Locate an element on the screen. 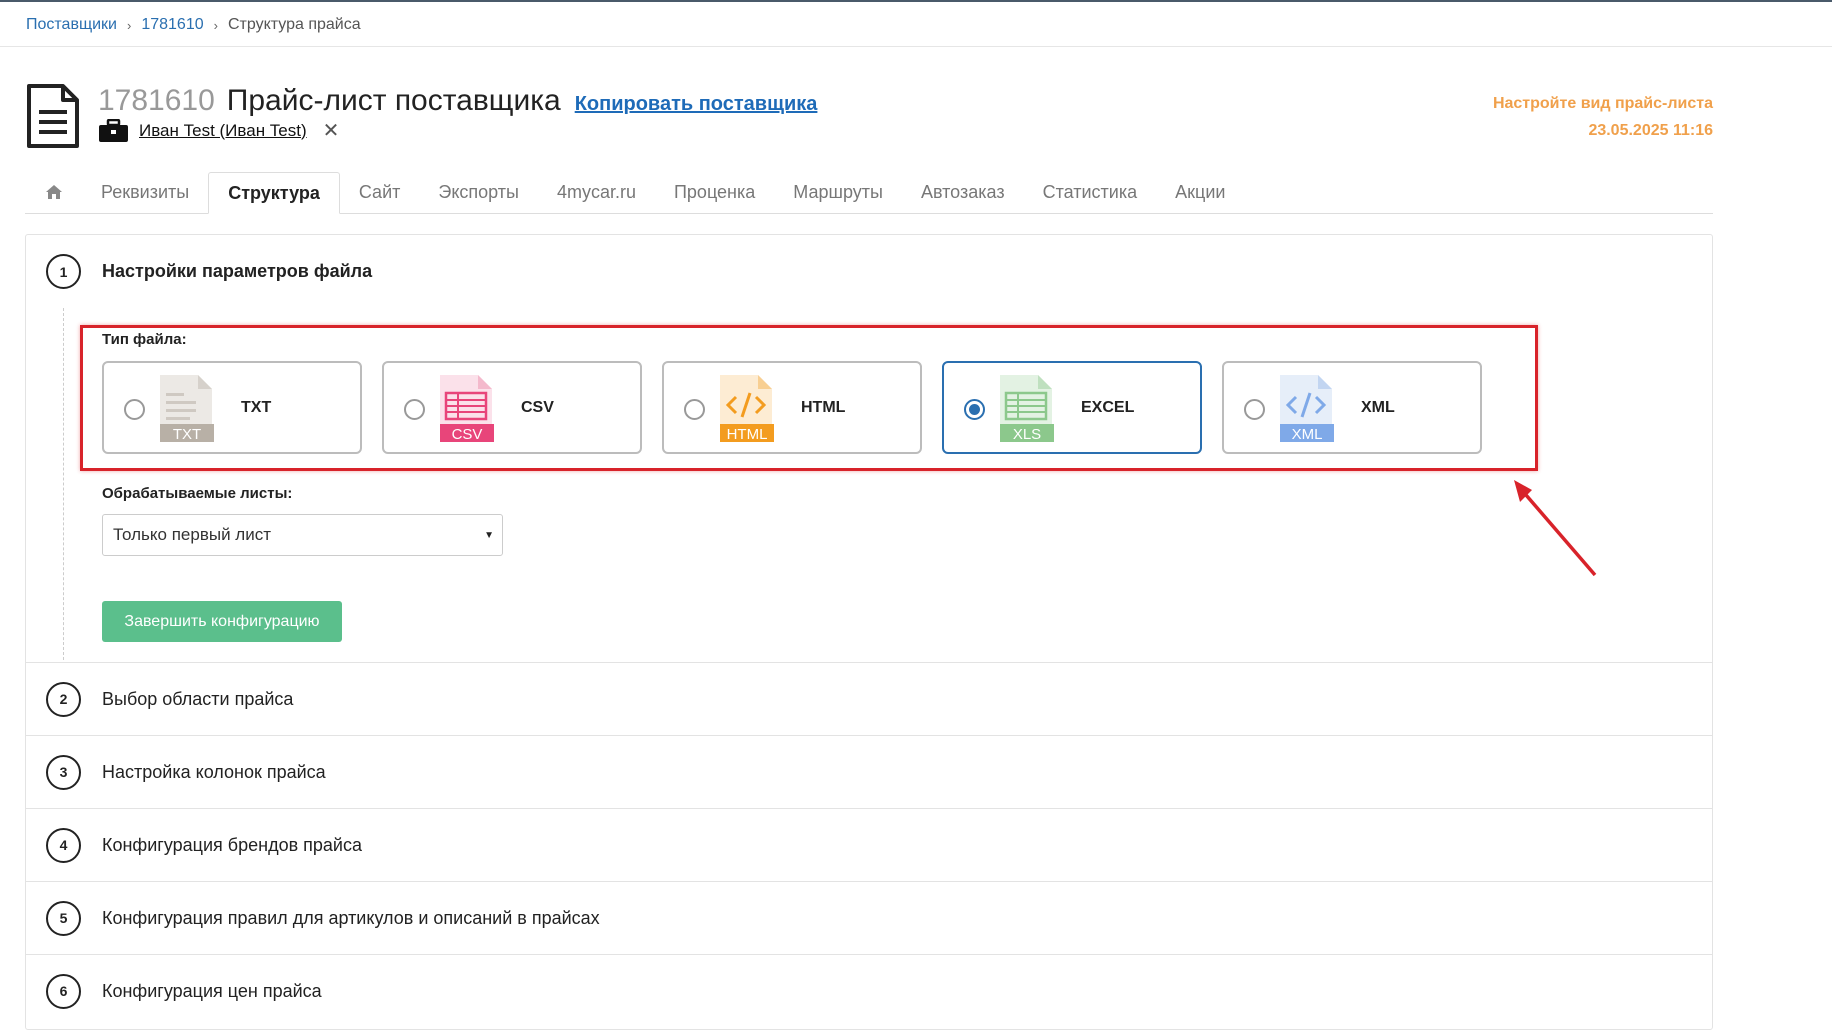 Image resolution: width=1832 pixels, height=1030 pixels. tab-exports: Экспорты is located at coordinates (478, 192).